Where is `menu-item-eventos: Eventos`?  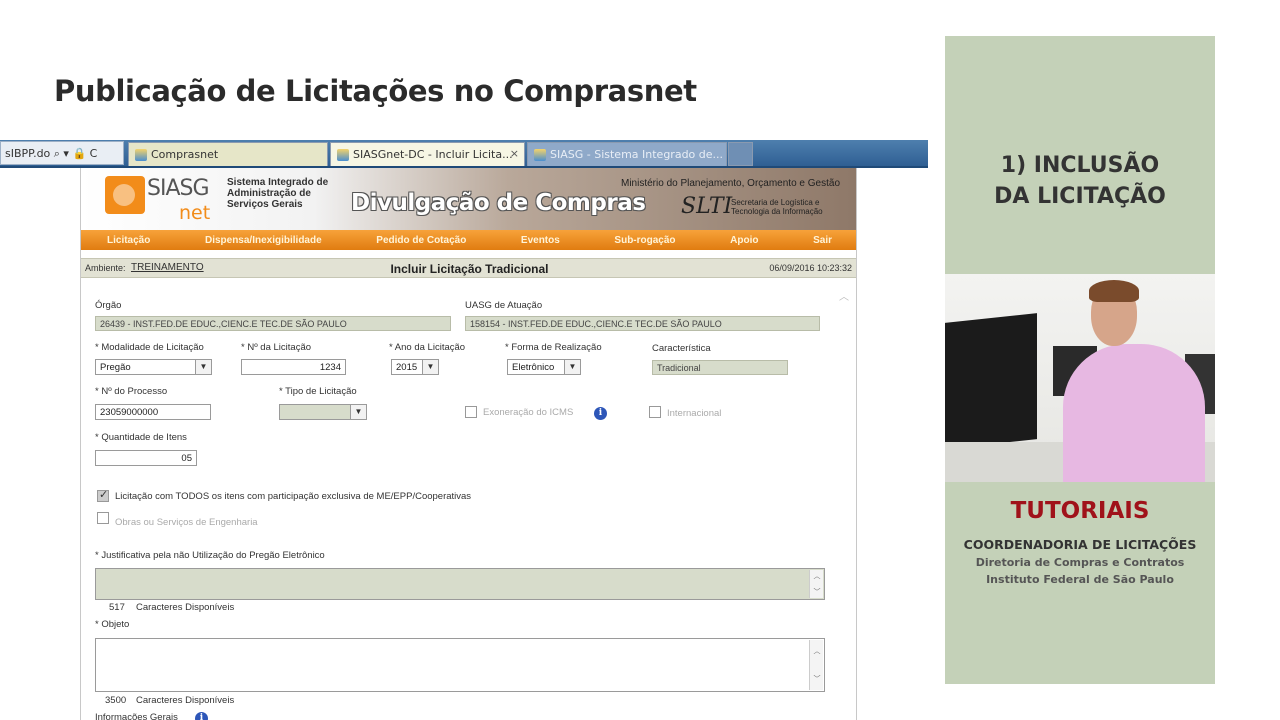
menu-item-eventos: Eventos is located at coordinates (540, 240).